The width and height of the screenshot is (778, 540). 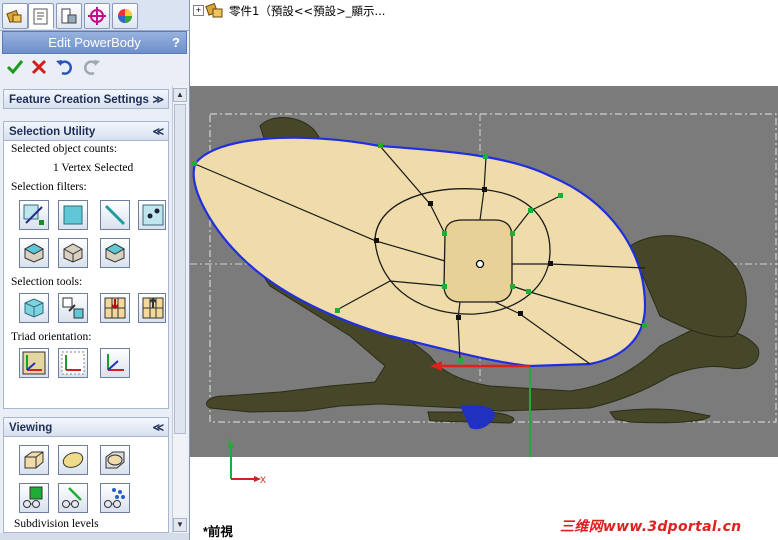 I want to click on triad-local-icon, so click(x=73, y=363).